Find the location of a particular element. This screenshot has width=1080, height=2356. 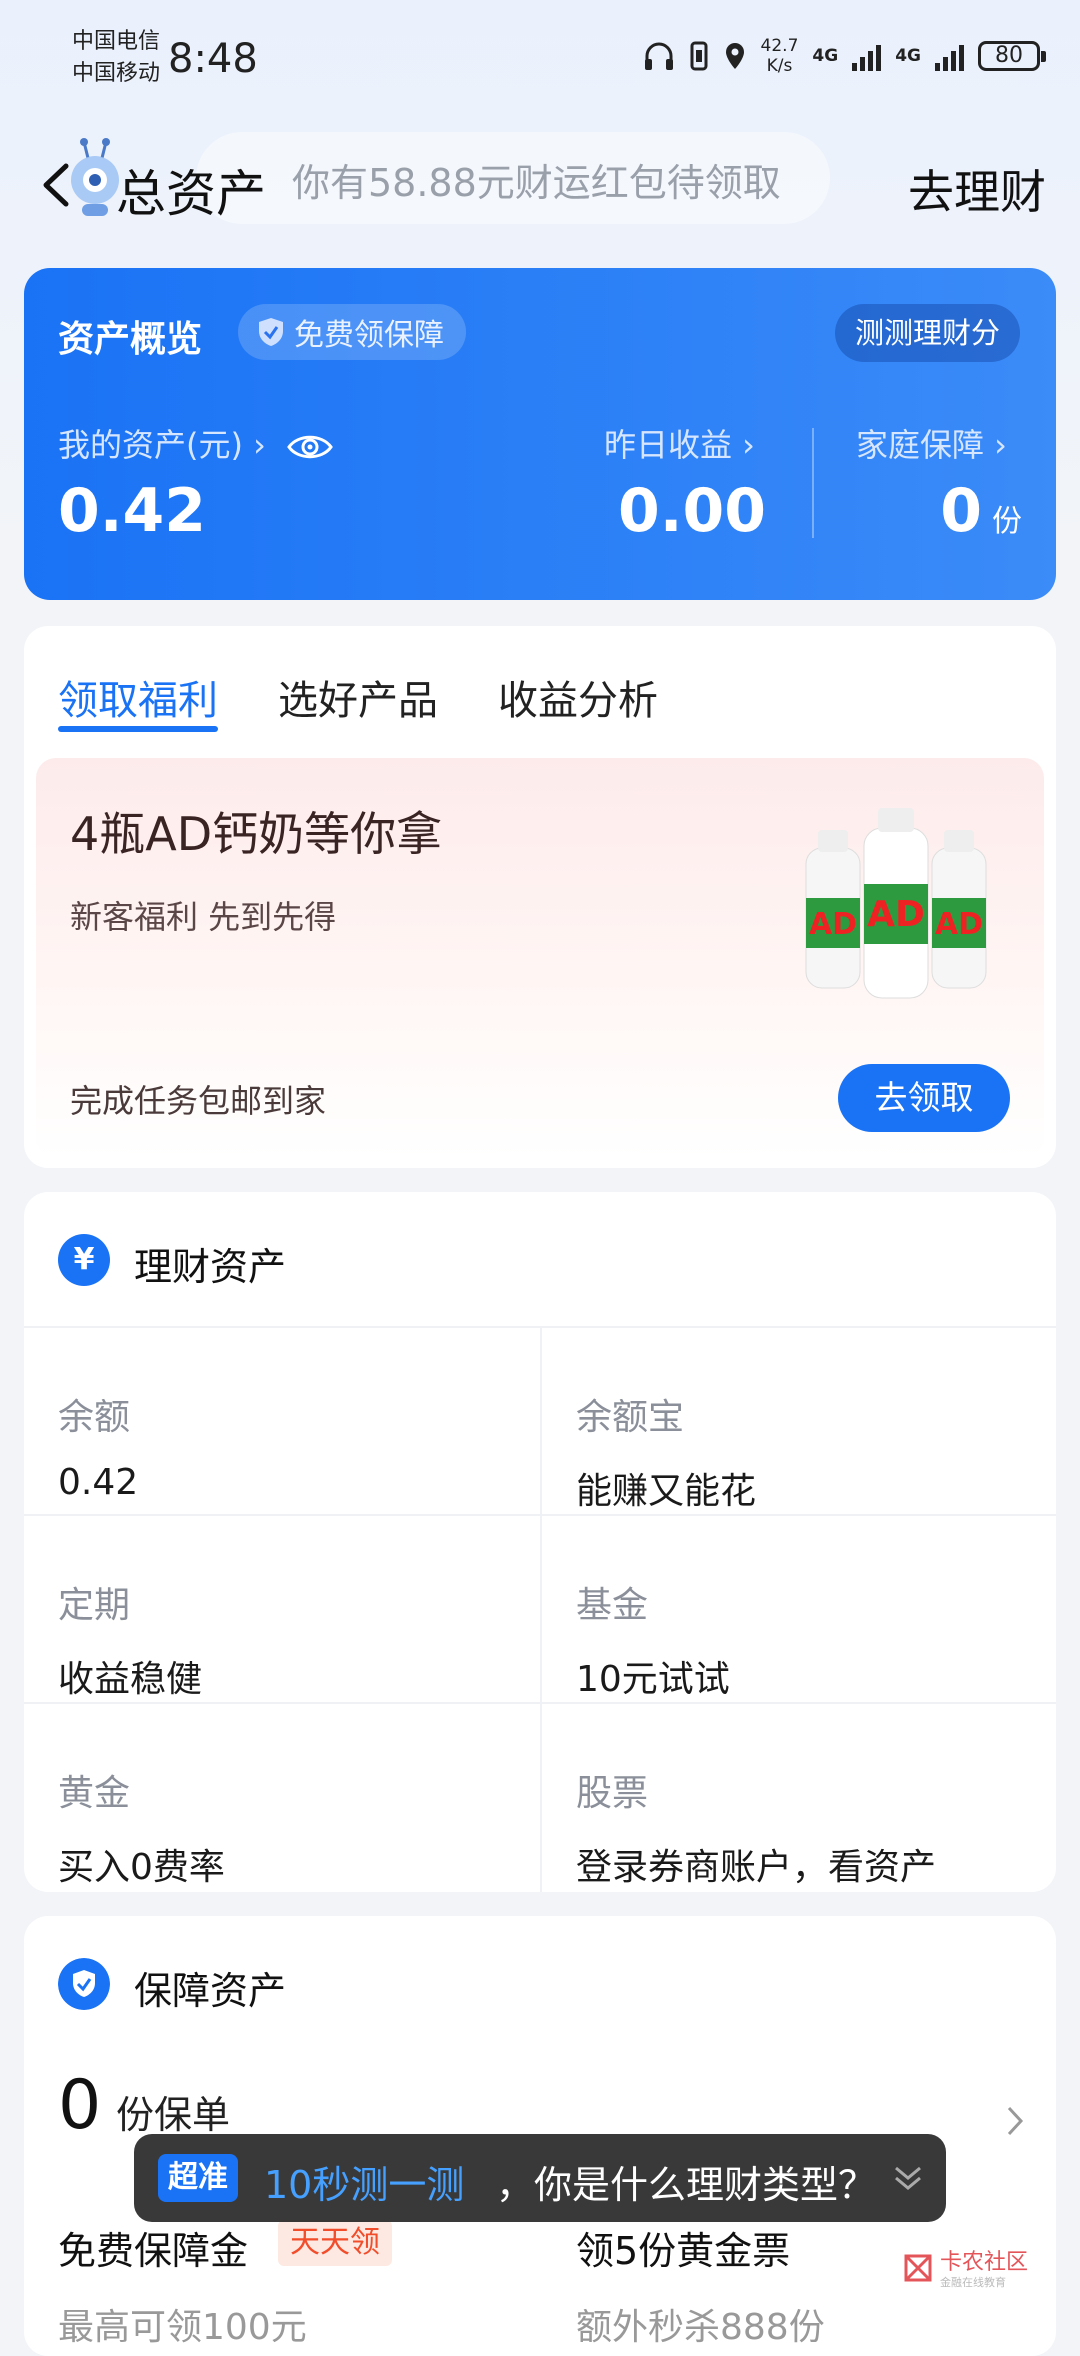

gold-ticket-sub: 额外秒杀888份 is located at coordinates (700, 2327).